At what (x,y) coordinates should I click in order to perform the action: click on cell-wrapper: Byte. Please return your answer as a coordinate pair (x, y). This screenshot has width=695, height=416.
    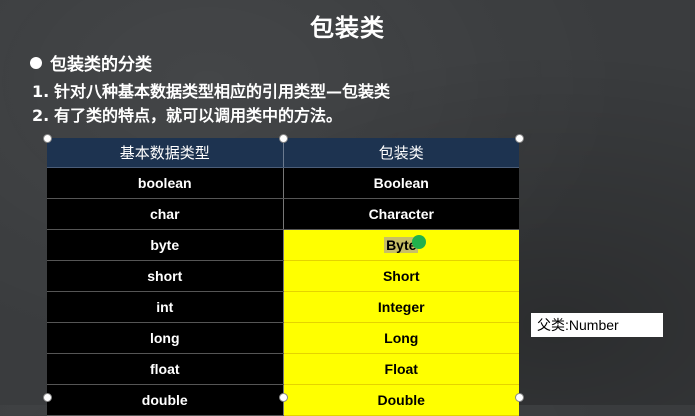
    Looking at the image, I should click on (401, 245).